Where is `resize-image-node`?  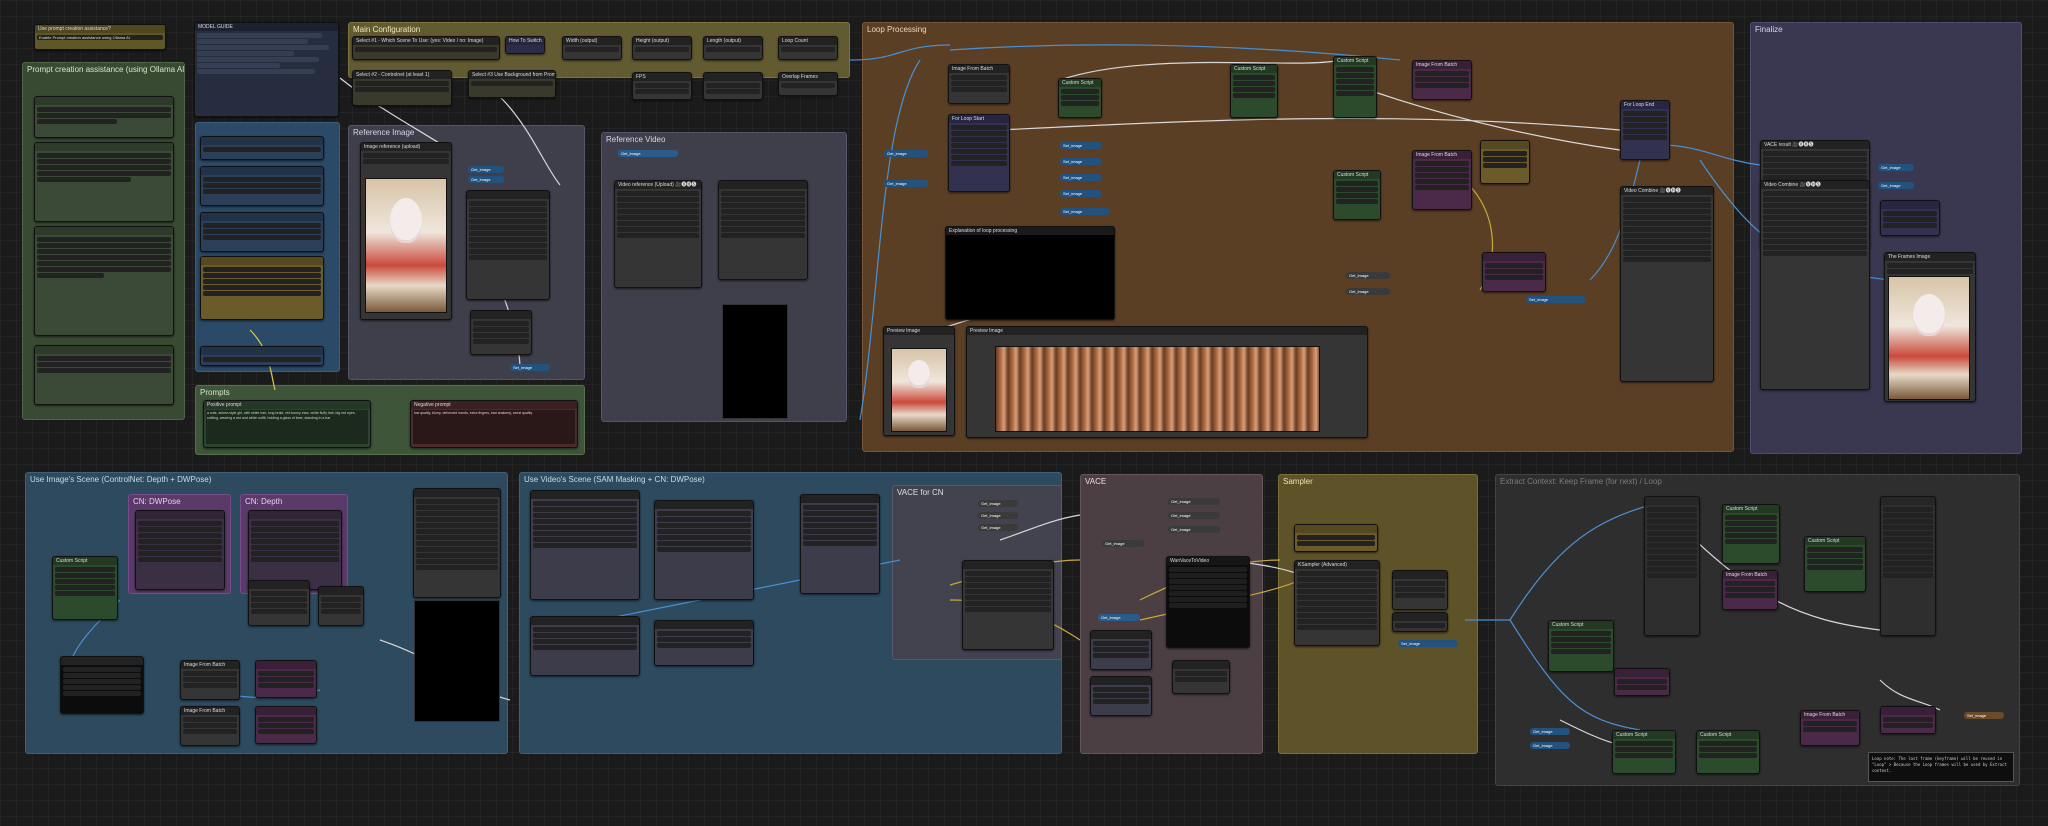
resize-image-node is located at coordinates (508, 245).